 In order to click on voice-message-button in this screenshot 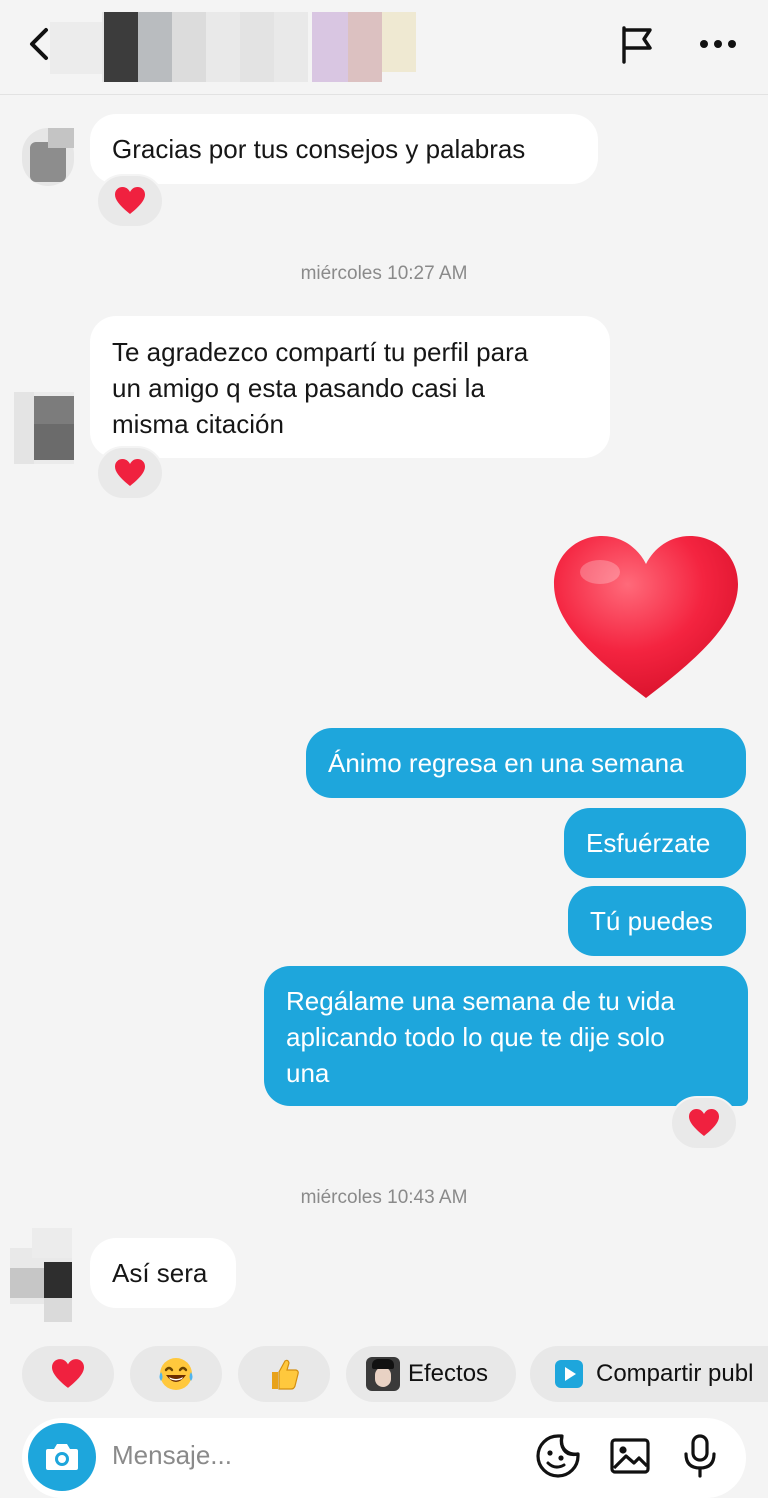, I will do `click(700, 1456)`.